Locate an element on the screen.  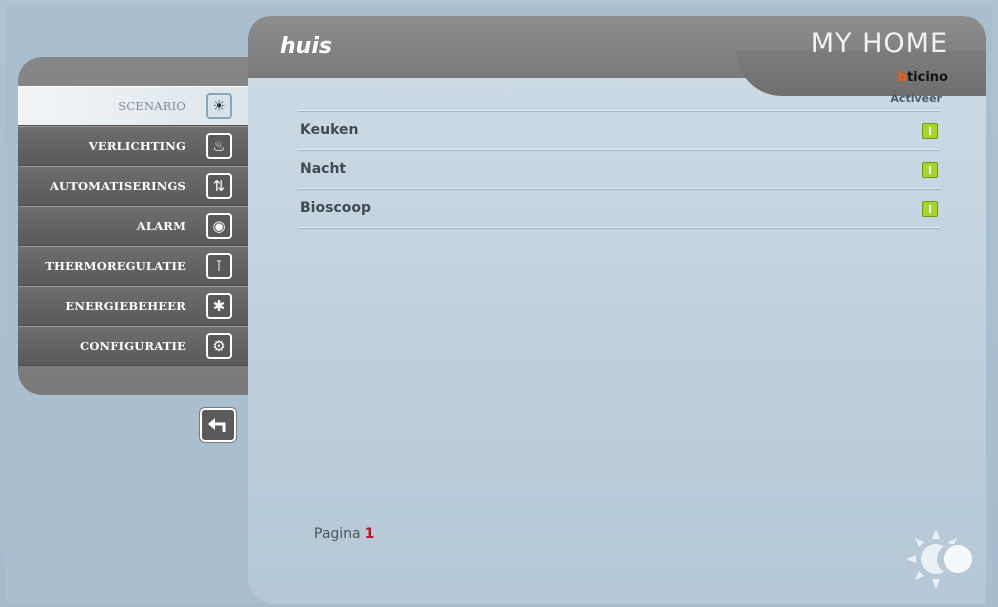
sidebar-item-label: ALARM is located at coordinates (161, 226).